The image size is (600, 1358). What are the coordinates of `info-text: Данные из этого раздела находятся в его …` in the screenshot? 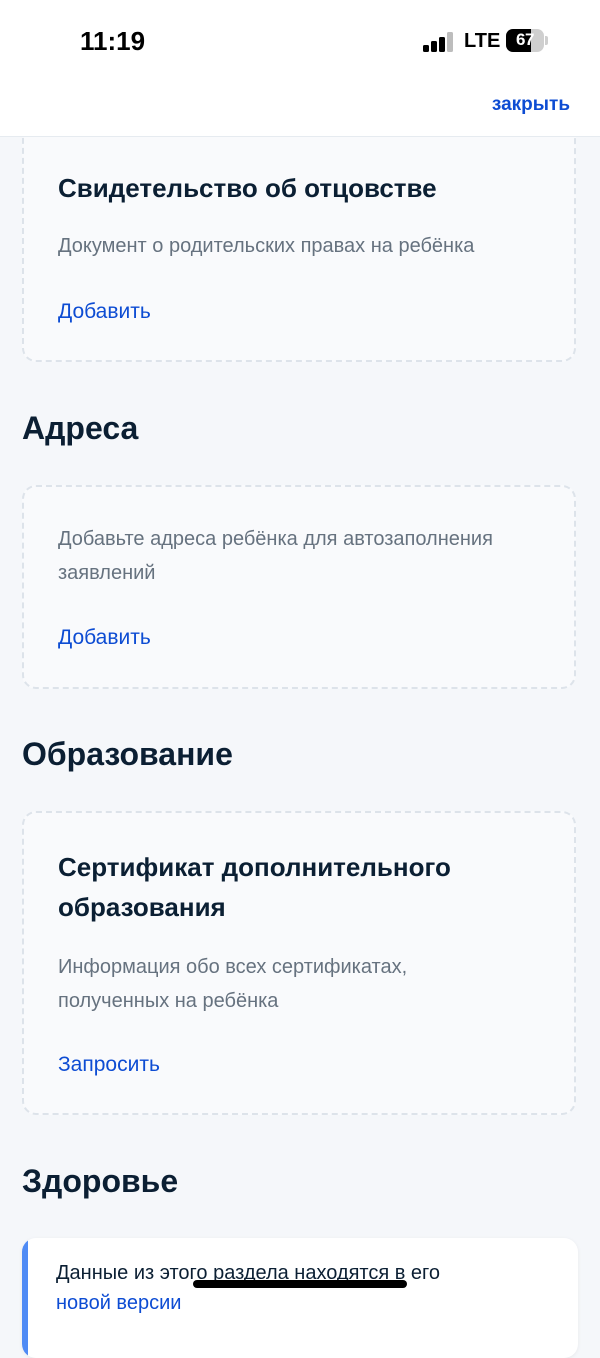 It's located at (306, 1288).